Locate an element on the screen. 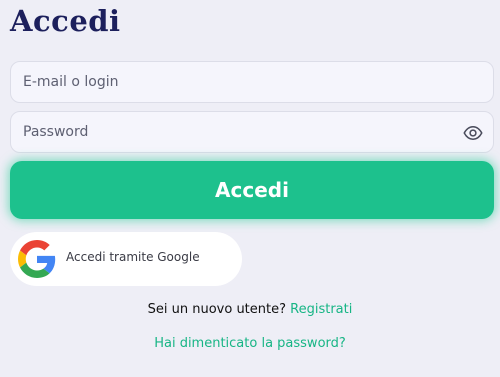 This screenshot has width=500, height=377. login-button: Accedi is located at coordinates (252, 190).